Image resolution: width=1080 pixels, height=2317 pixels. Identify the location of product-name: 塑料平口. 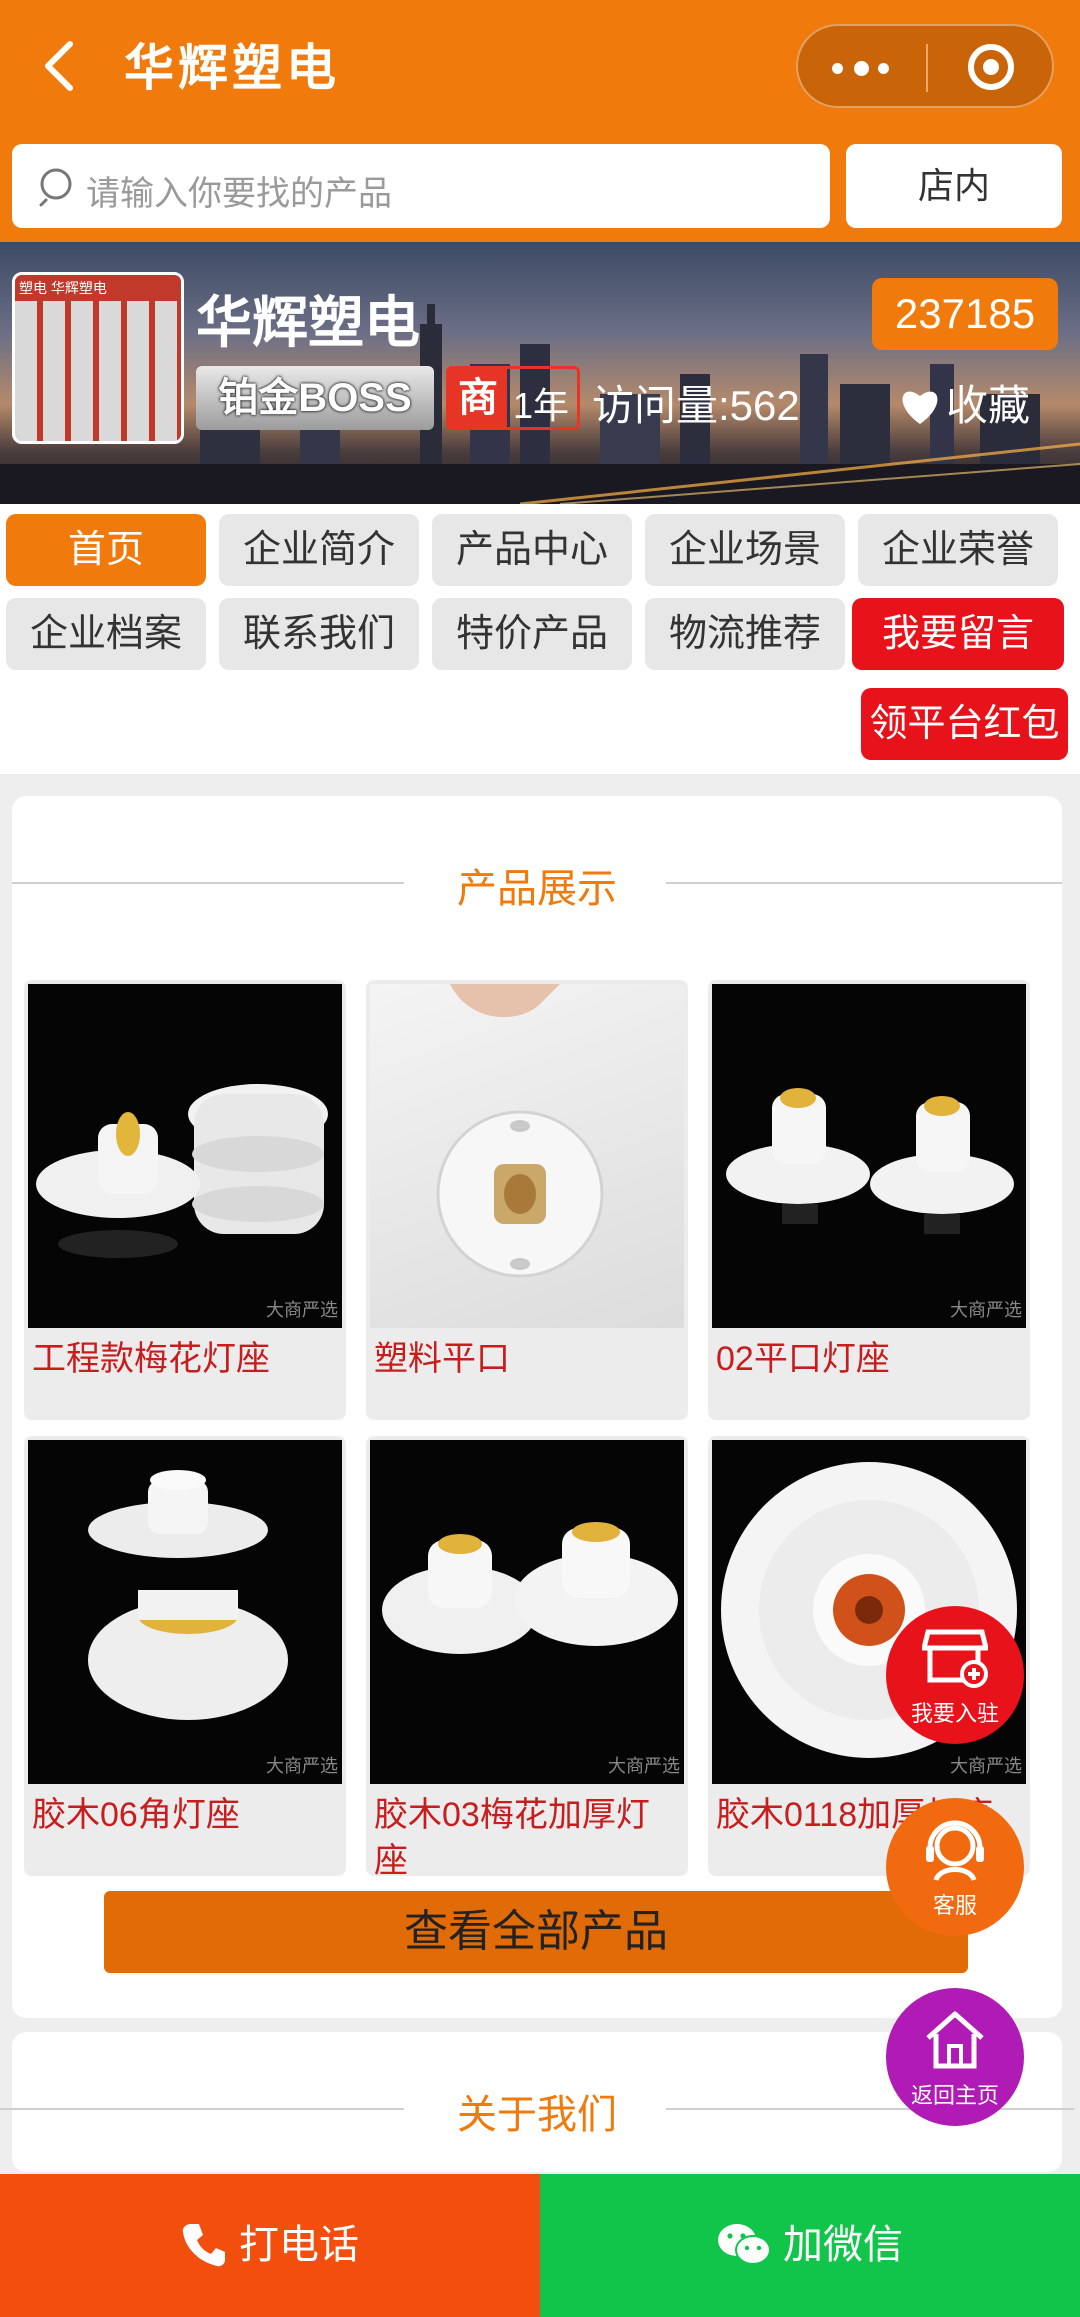
(442, 1359).